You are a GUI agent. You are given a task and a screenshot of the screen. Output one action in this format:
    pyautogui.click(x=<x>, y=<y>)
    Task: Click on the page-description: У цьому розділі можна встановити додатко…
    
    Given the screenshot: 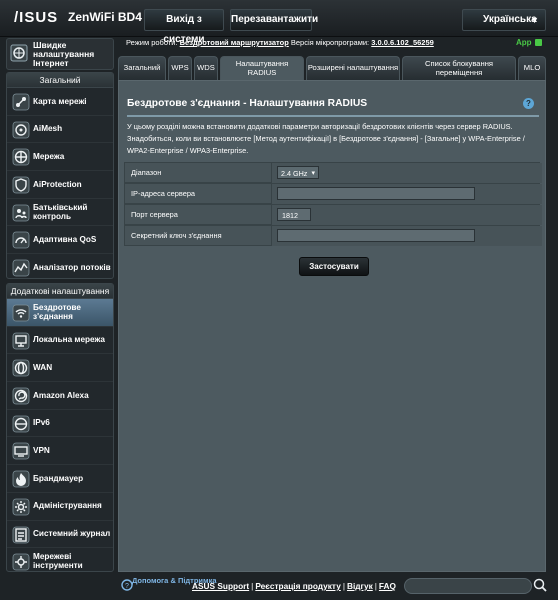 What is the action you would take?
    pyautogui.click(x=326, y=139)
    